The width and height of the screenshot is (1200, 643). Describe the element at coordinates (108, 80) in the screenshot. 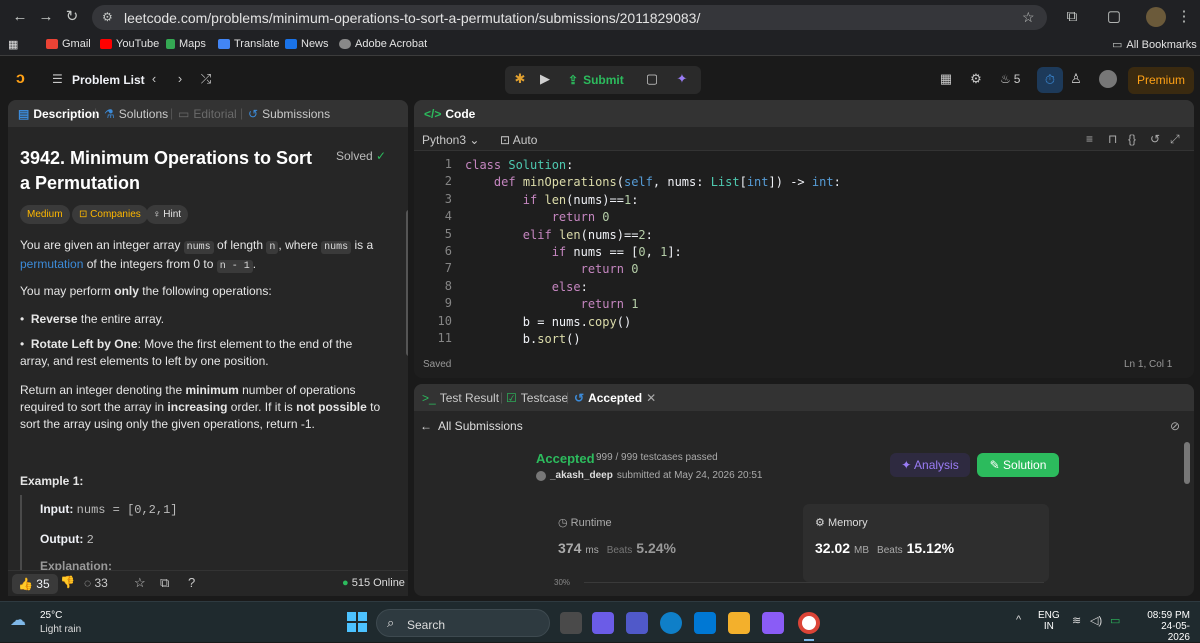

I see `problem-list-link: Problem List` at that location.